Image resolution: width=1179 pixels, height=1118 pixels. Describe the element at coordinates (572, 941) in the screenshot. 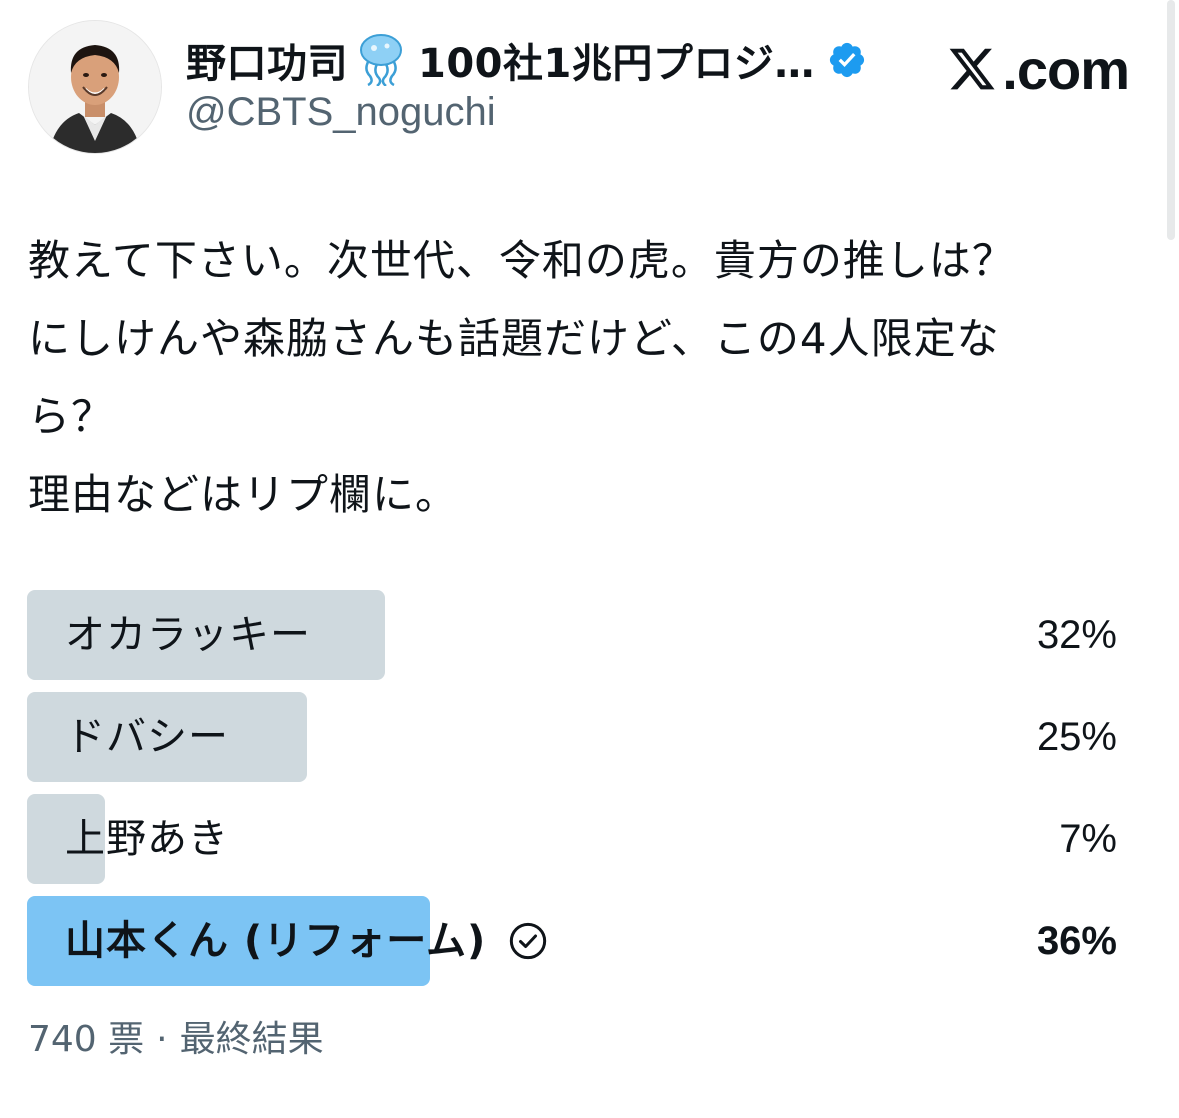

I see `poll-option-winner: 山本くん (リフォーム) 36%` at that location.